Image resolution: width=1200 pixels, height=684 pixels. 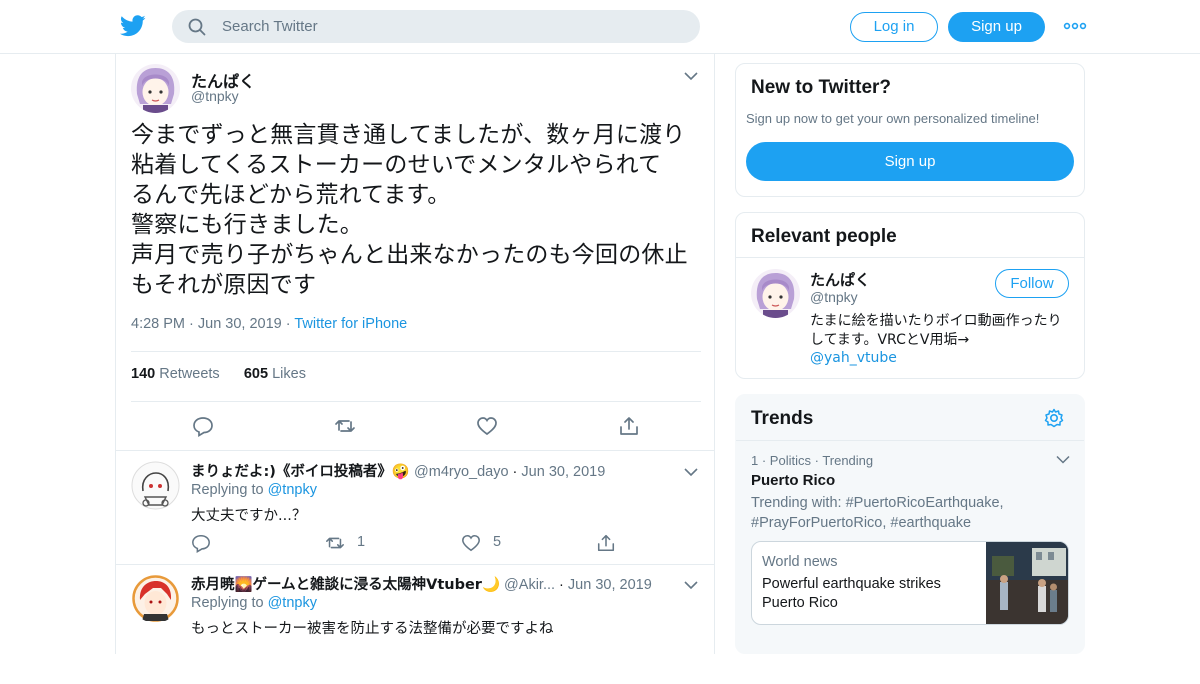 What do you see at coordinates (215, 96) in the screenshot?
I see `author-handle: @tnpky` at bounding box center [215, 96].